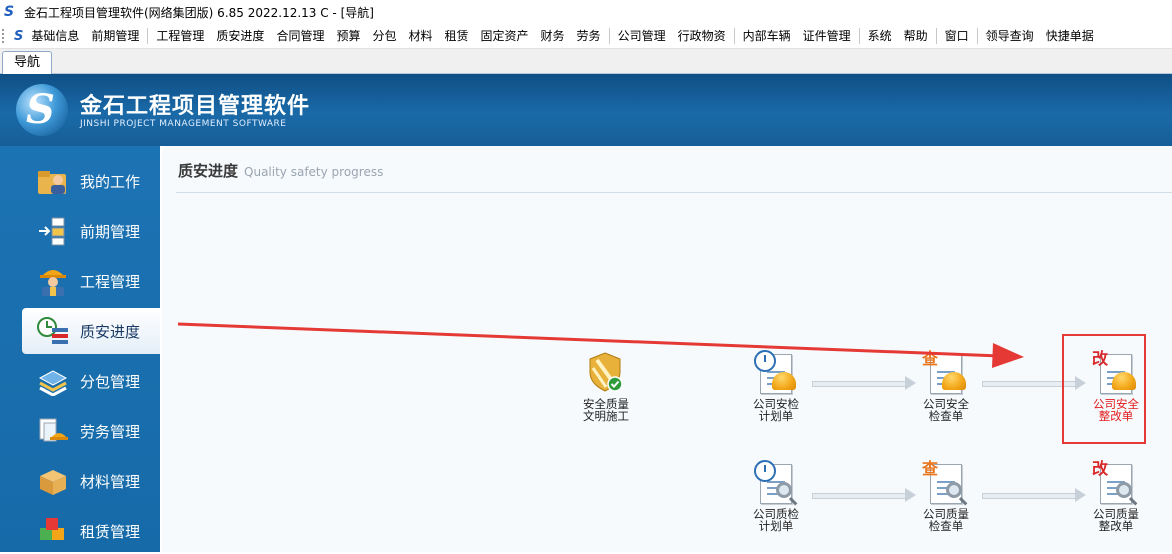  I want to click on menu-system: 系统, so click(880, 36).